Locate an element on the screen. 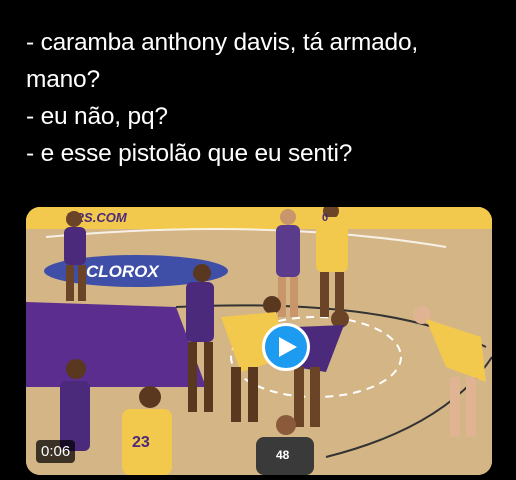 The height and width of the screenshot is (480, 516). tweet-line: mano? is located at coordinates (63, 79).